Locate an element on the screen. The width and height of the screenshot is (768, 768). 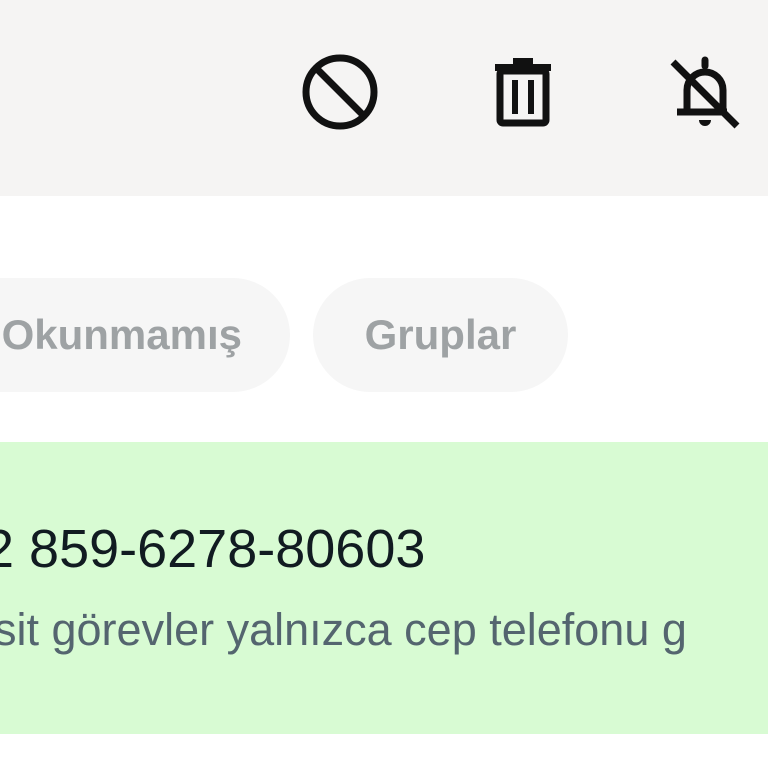
chat-name: 2 859-6278-80603 is located at coordinates (213, 549).